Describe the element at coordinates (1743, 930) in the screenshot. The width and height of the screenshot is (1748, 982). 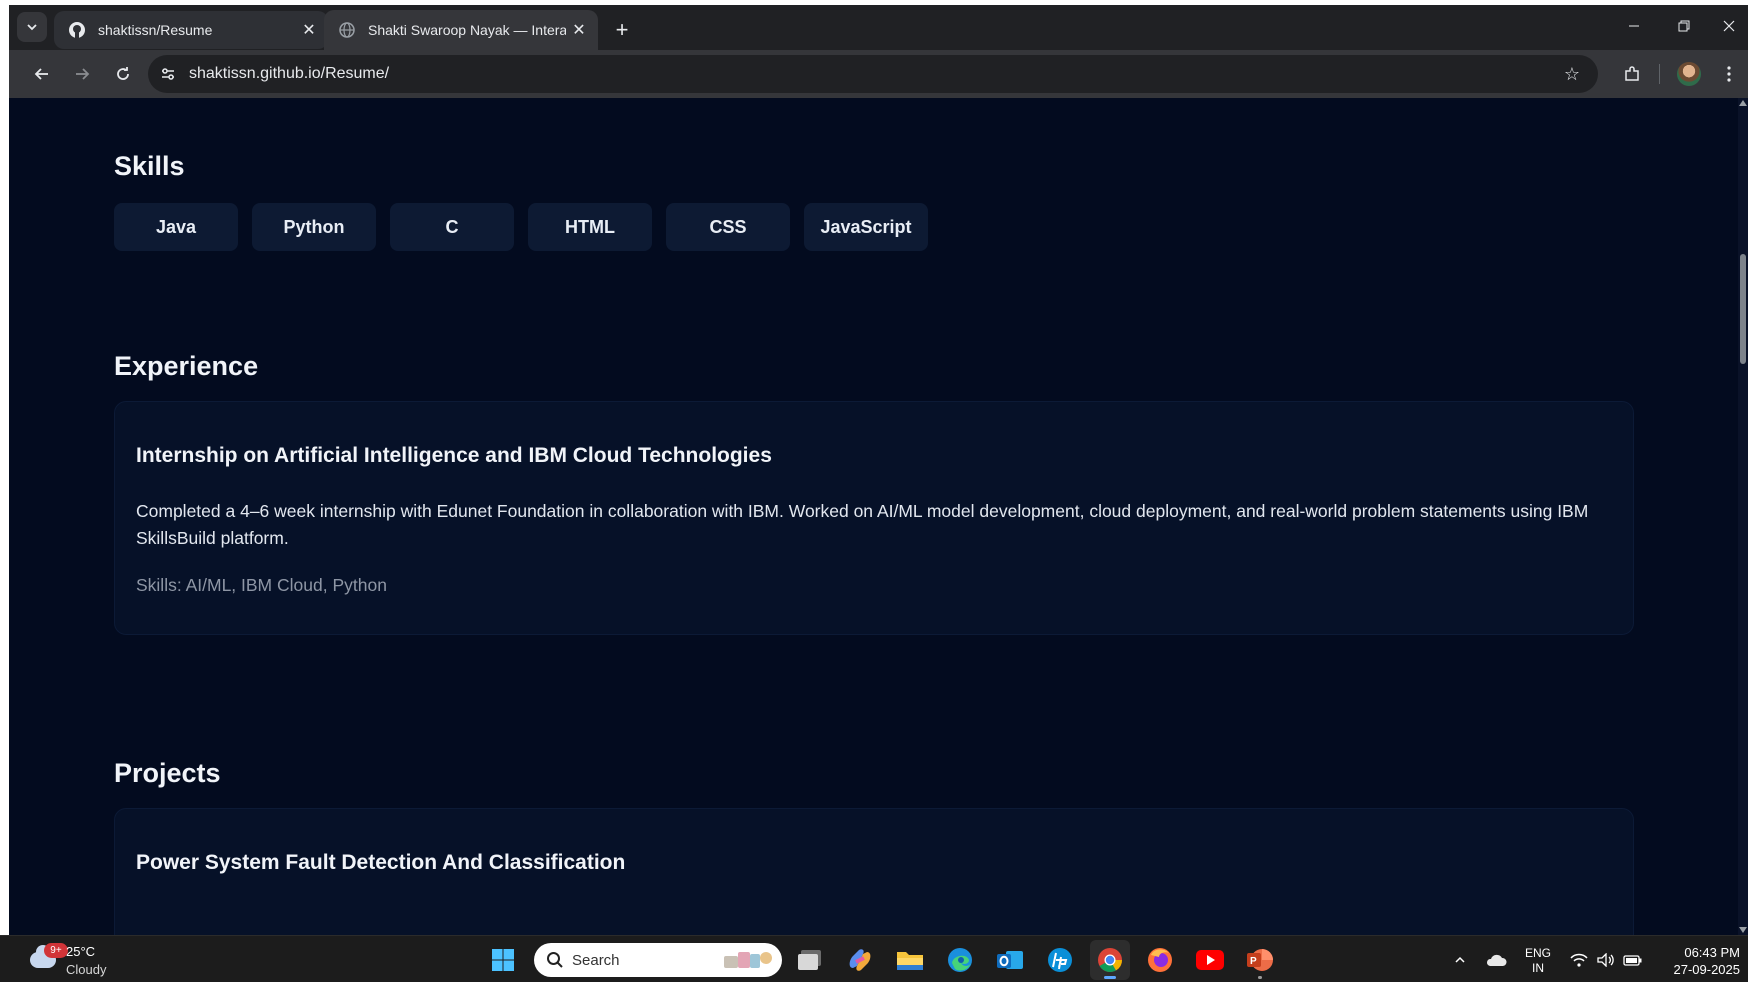
I see `scroll-down-arrow-icon` at that location.